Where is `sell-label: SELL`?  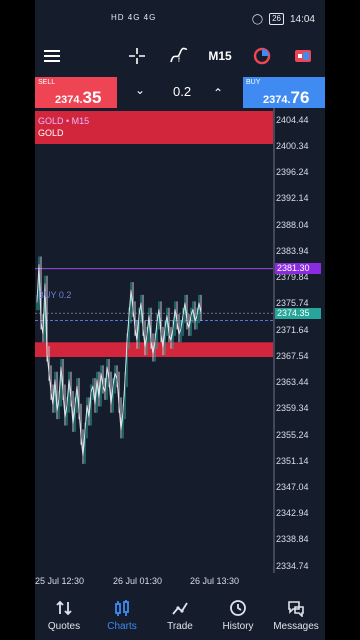 sell-label: SELL is located at coordinates (47, 82).